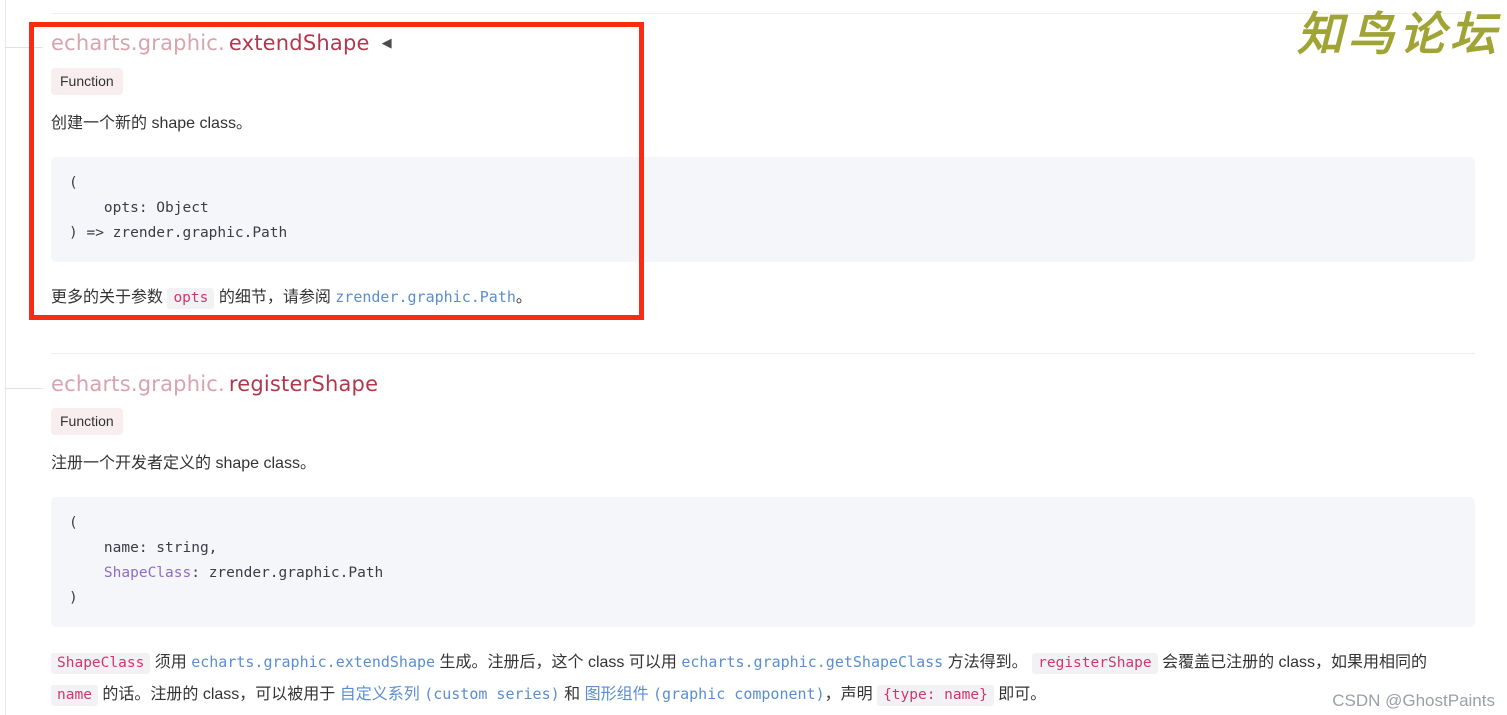 Image resolution: width=1507 pixels, height=715 pixels. What do you see at coordinates (572, 694) in the screenshot?
I see `note-text-6: 和` at bounding box center [572, 694].